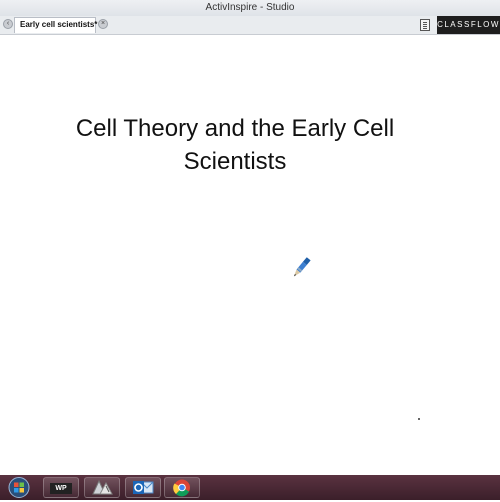 The height and width of the screenshot is (502, 500). Describe the element at coordinates (425, 25) in the screenshot. I see `document-icon` at that location.